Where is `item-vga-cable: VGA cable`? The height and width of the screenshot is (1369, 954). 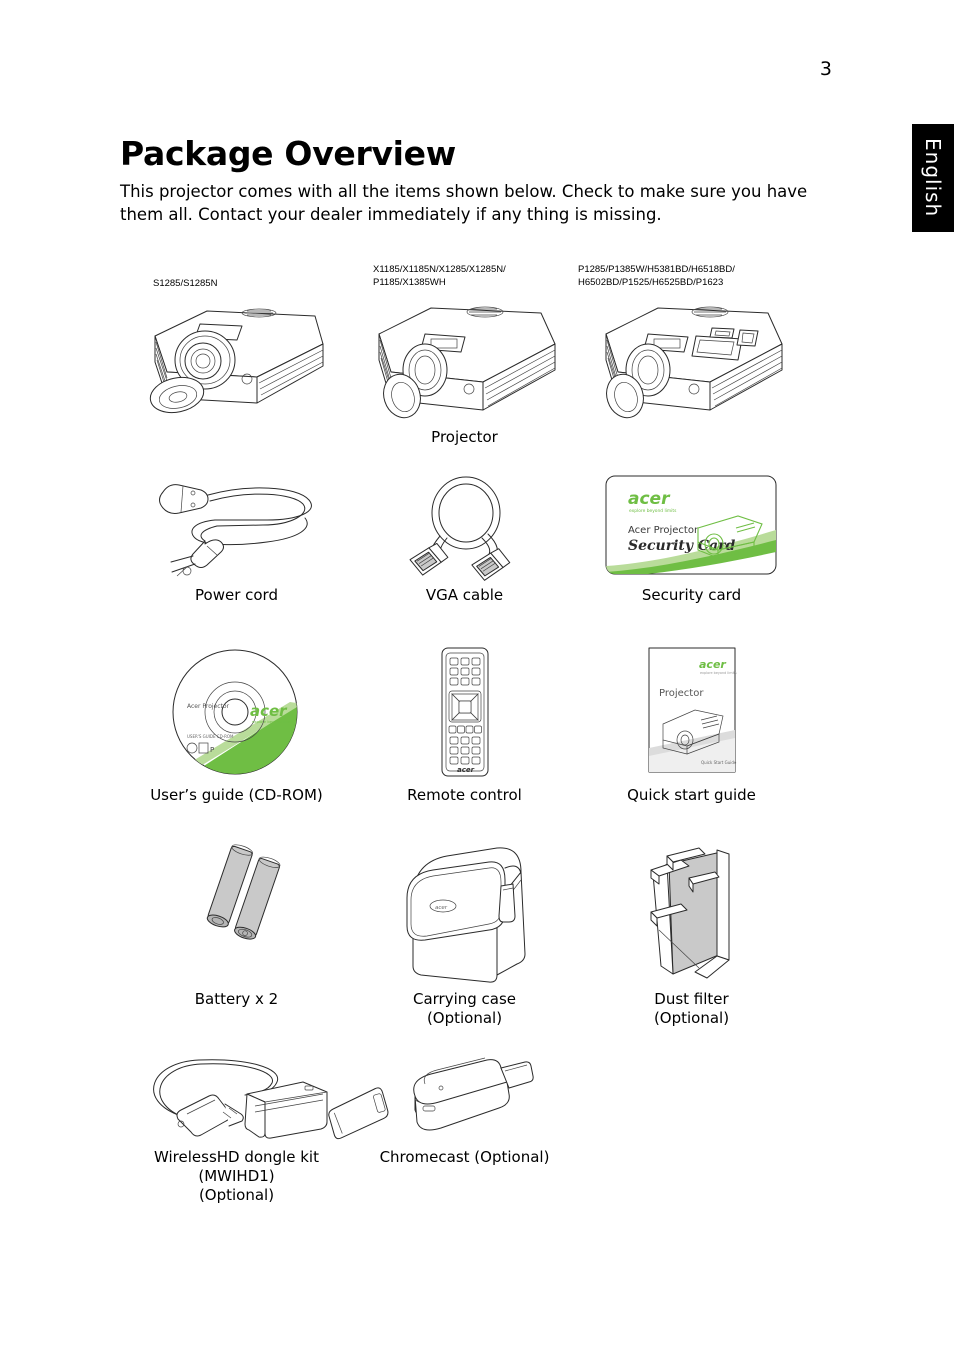 item-vga-cable: VGA cable is located at coordinates (464, 533).